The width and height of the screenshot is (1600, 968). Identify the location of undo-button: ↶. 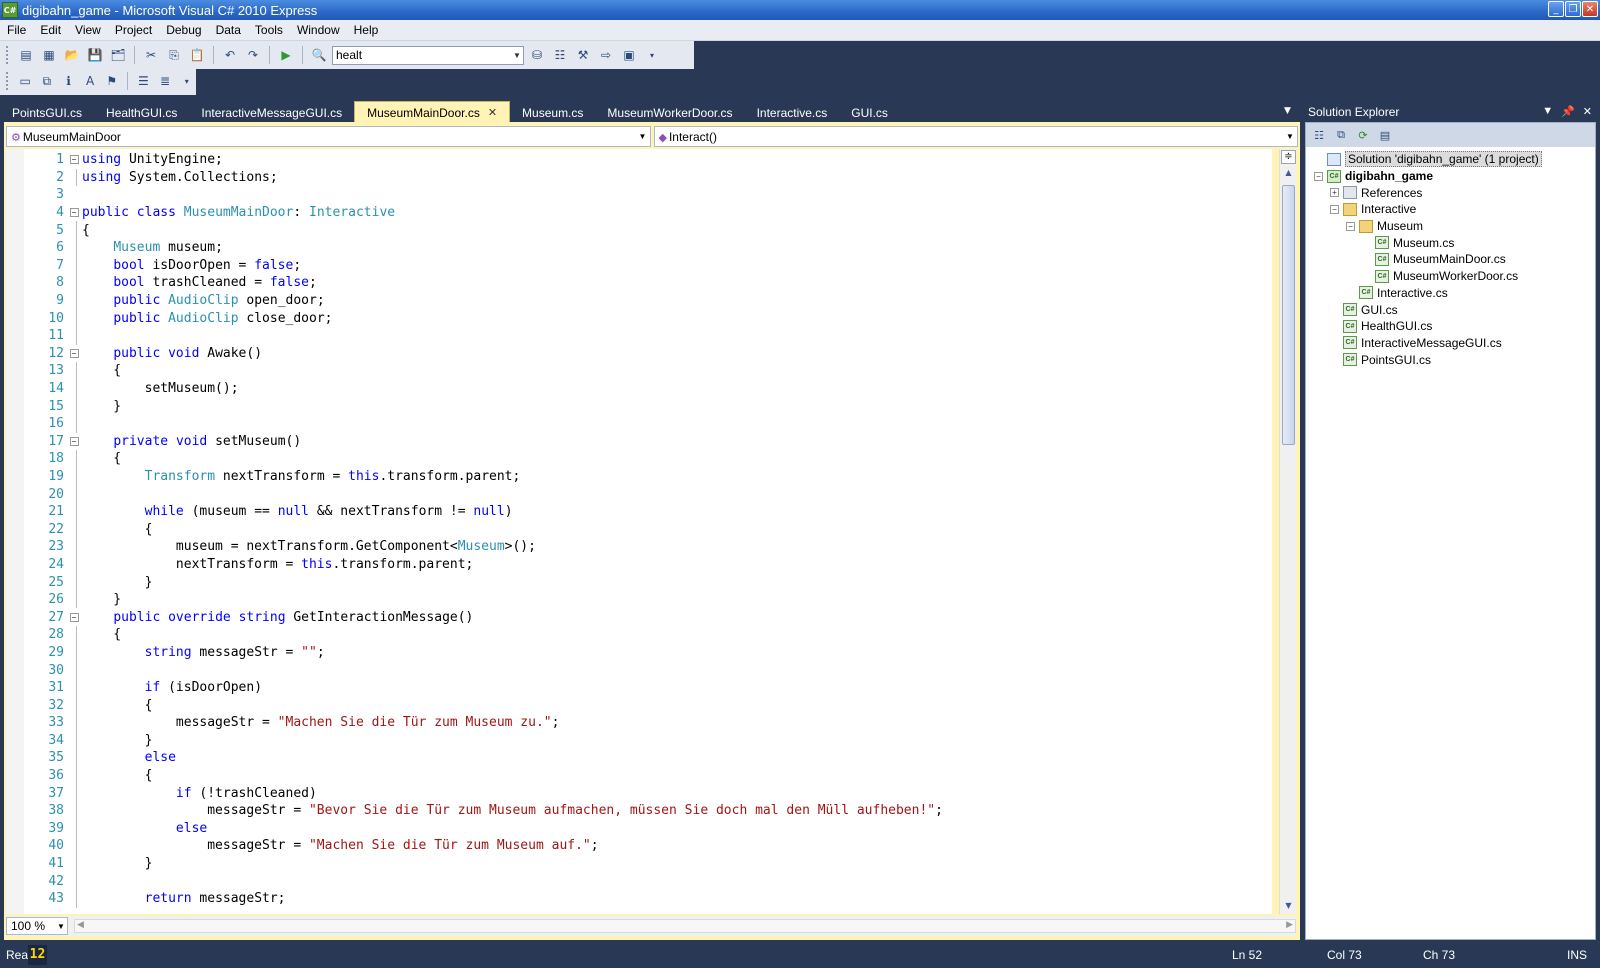
(230, 55).